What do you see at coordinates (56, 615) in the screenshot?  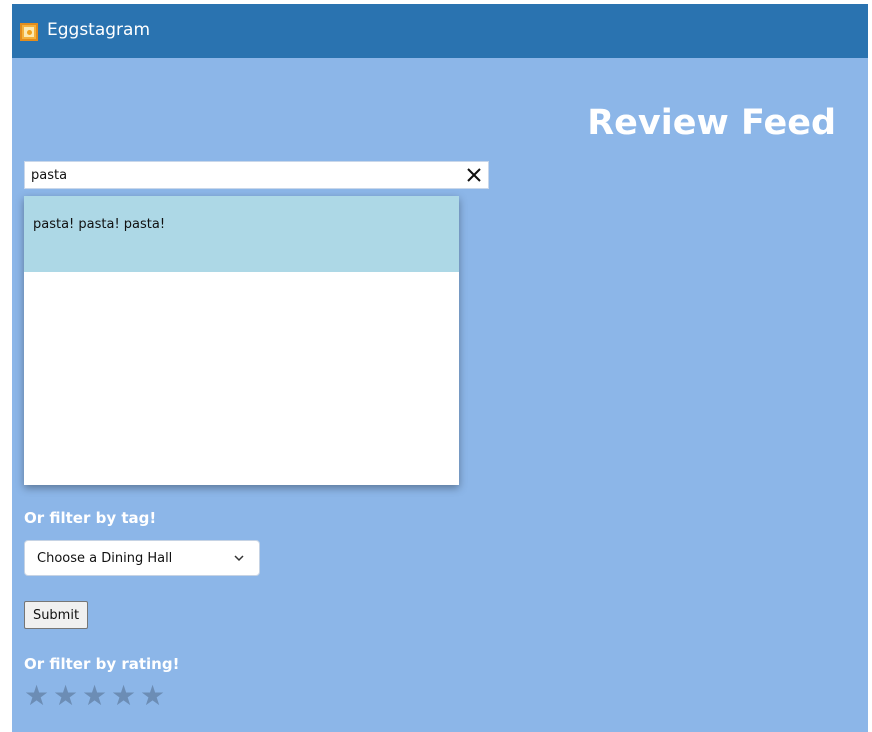 I see `submit-button: Submit` at bounding box center [56, 615].